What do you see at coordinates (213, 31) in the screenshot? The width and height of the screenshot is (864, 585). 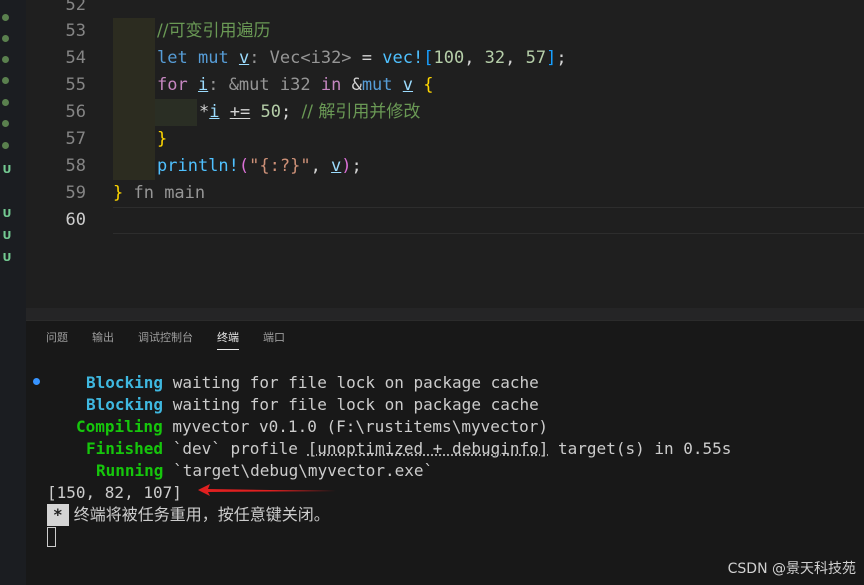 I see `code-line-53: //可变引用遍历` at bounding box center [213, 31].